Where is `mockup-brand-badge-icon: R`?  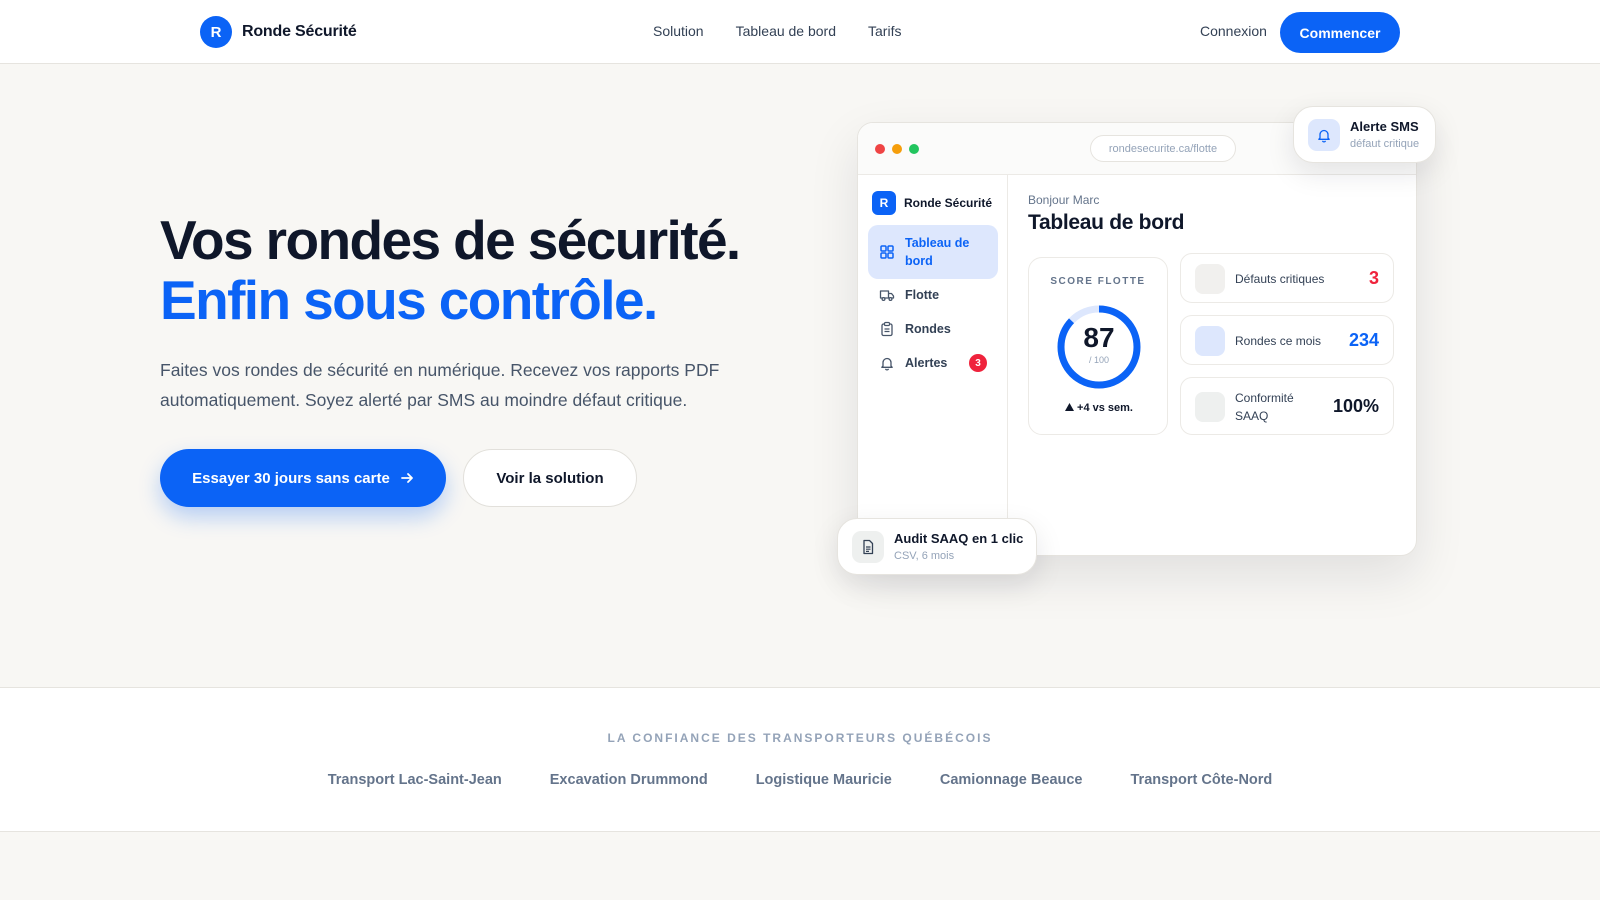 mockup-brand-badge-icon: R is located at coordinates (884, 203).